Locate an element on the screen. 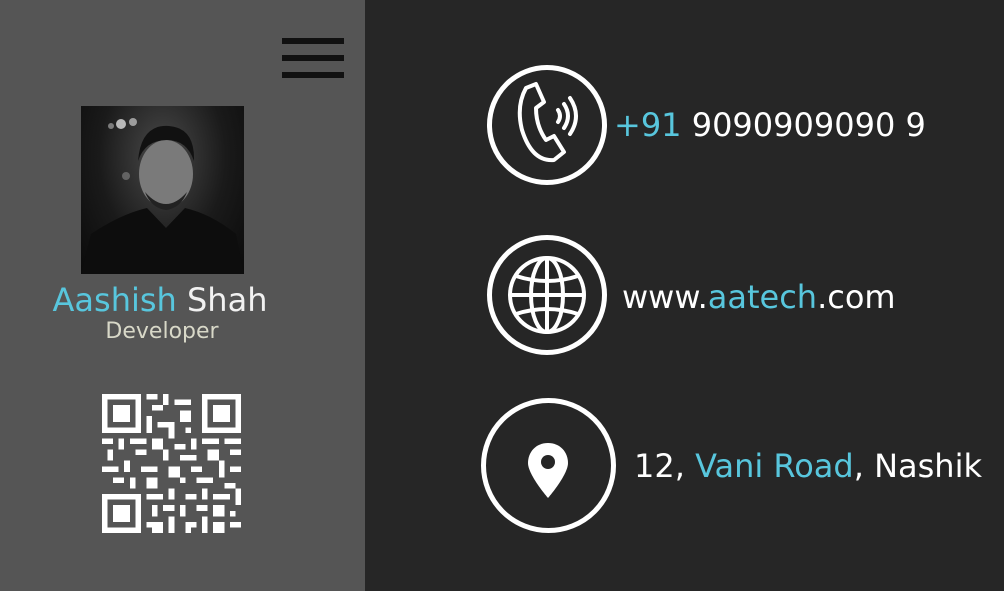  phone-icon is located at coordinates (547, 122).